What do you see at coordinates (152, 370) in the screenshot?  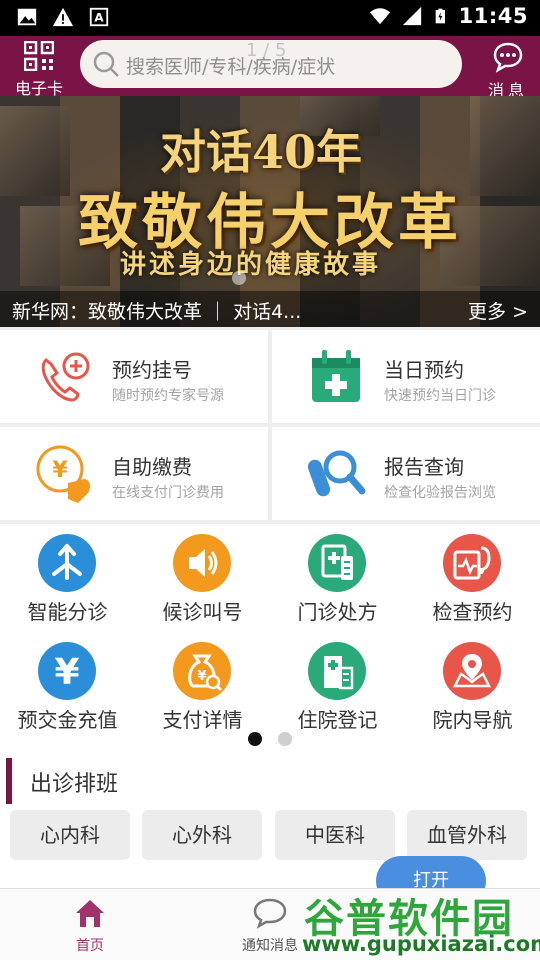 I see `card-title: 预约挂号` at bounding box center [152, 370].